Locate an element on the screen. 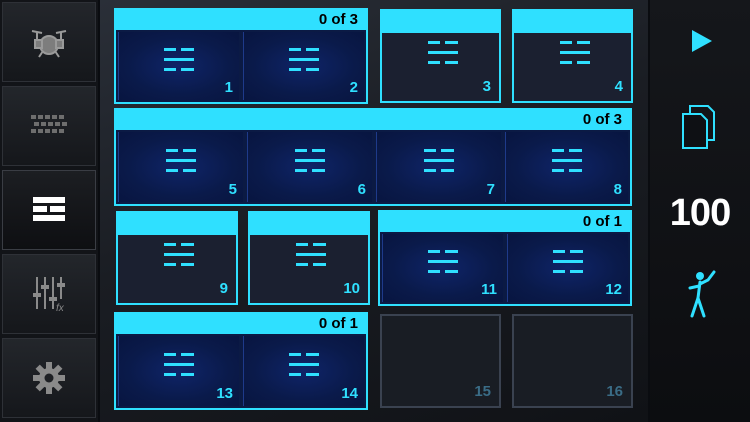 Image resolution: width=750 pixels, height=422 pixels. pad-number: 12 is located at coordinates (613, 289).